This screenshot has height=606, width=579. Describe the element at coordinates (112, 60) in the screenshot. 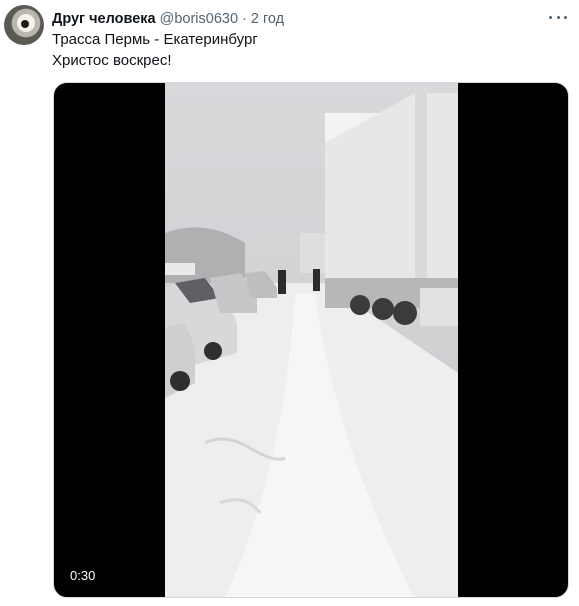

I see `tweet-line-2: Христос воскрес!` at that location.